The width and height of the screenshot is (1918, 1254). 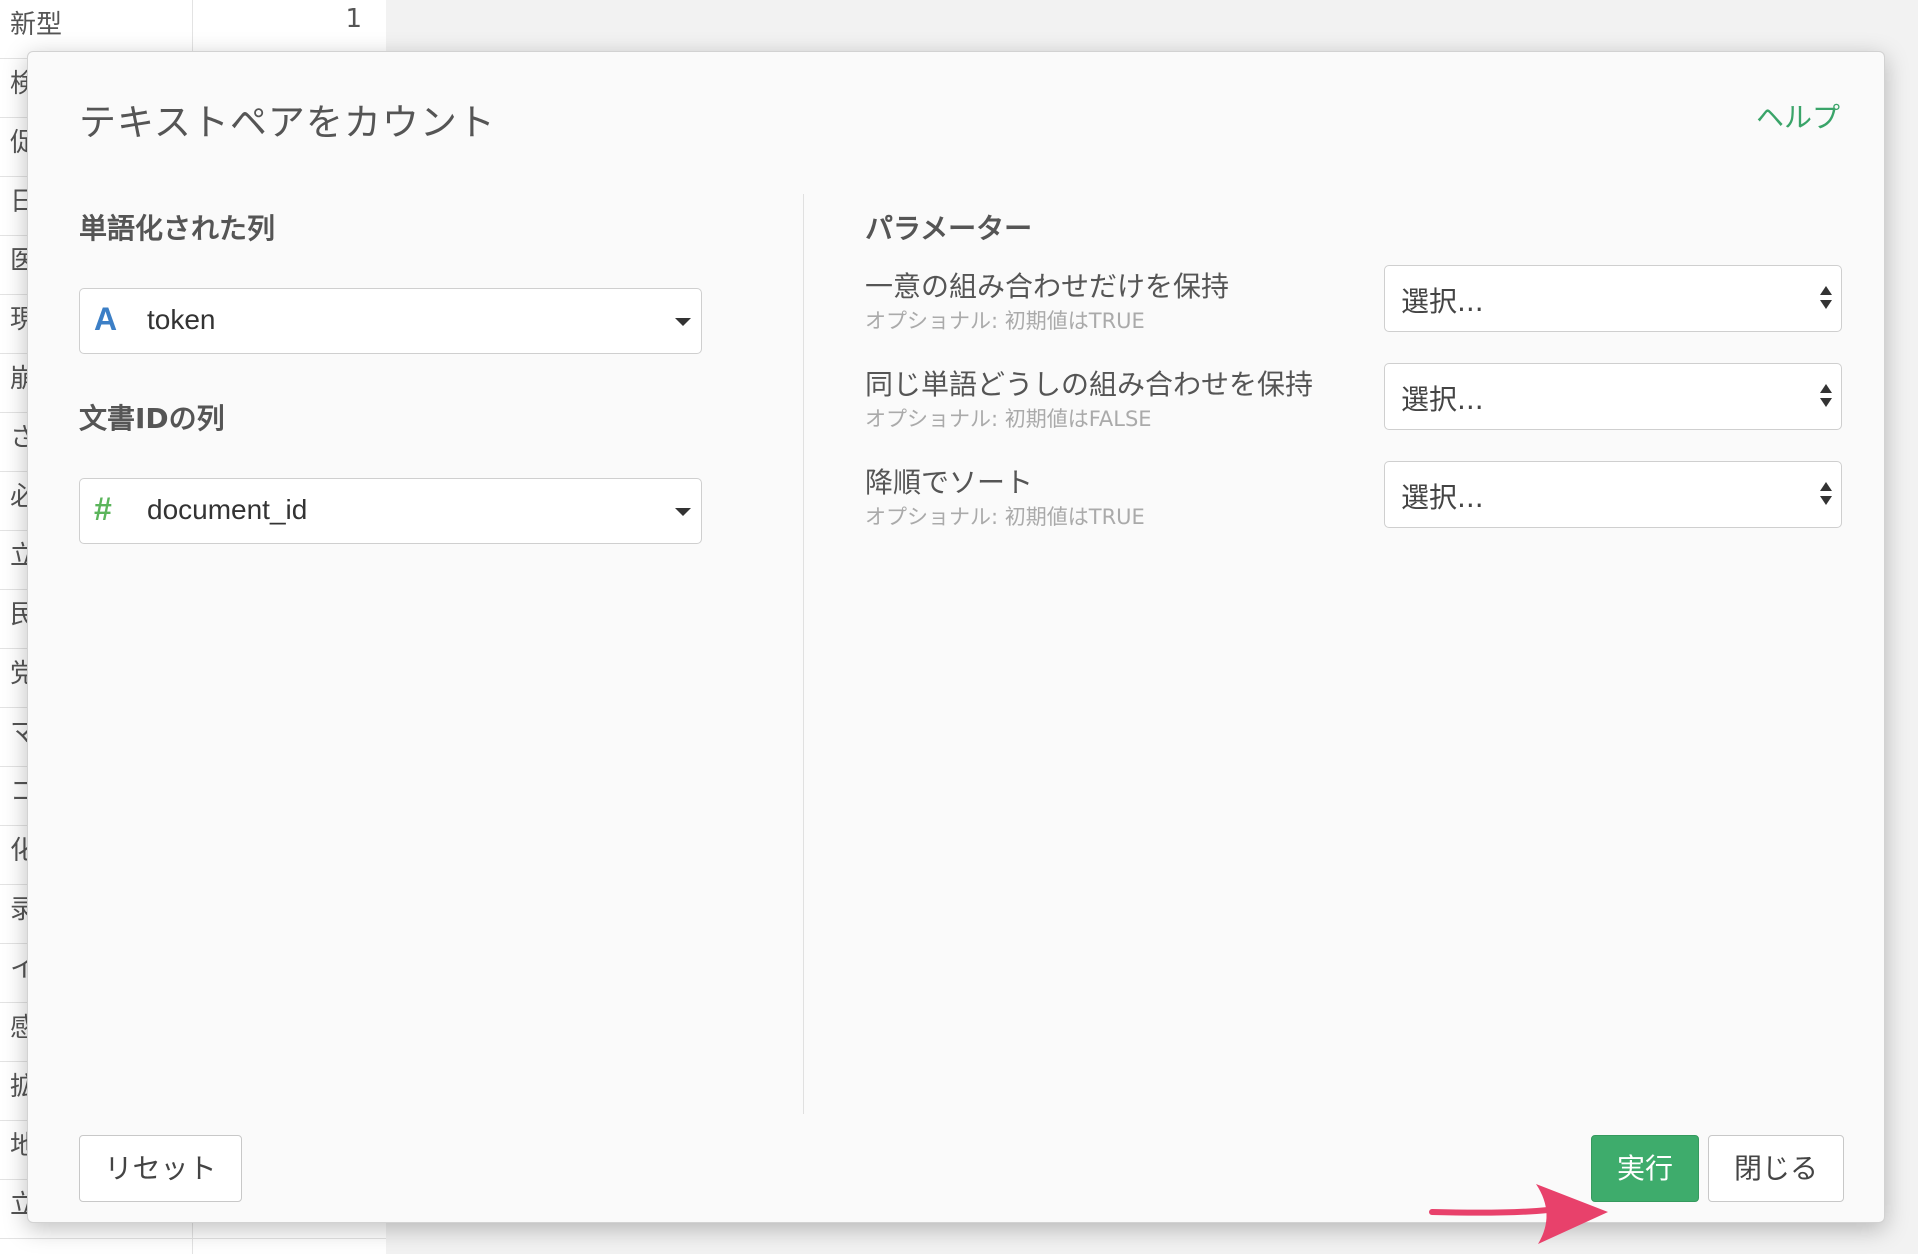 What do you see at coordinates (181, 319) in the screenshot?
I see `token-column-value: token` at bounding box center [181, 319].